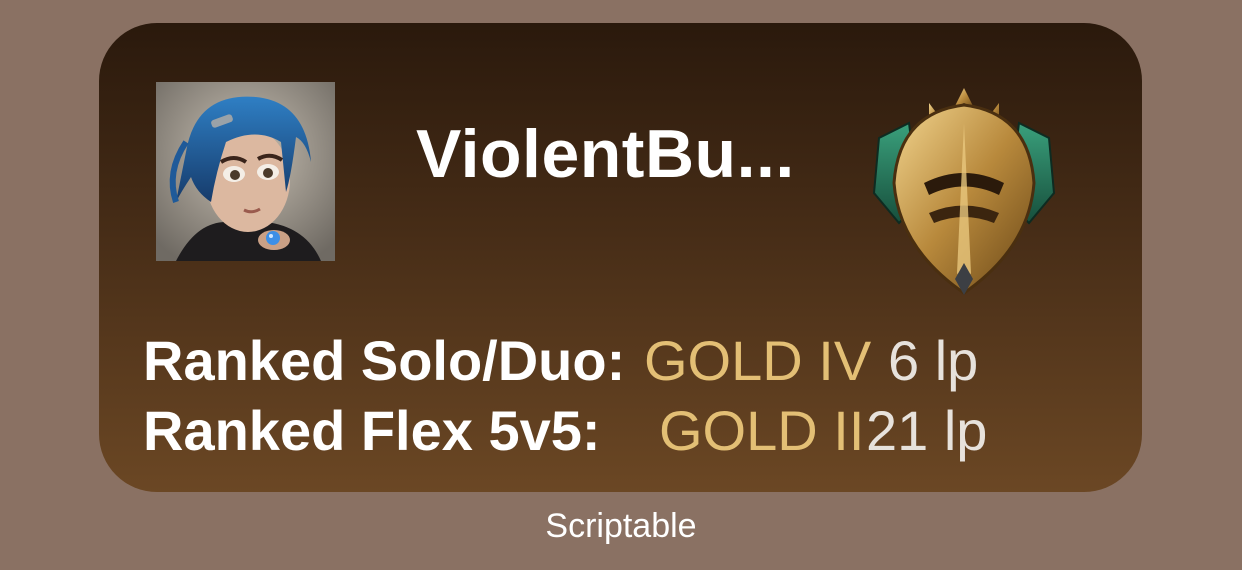  I want to click on widget-app-caption: Scriptable, so click(621, 526).